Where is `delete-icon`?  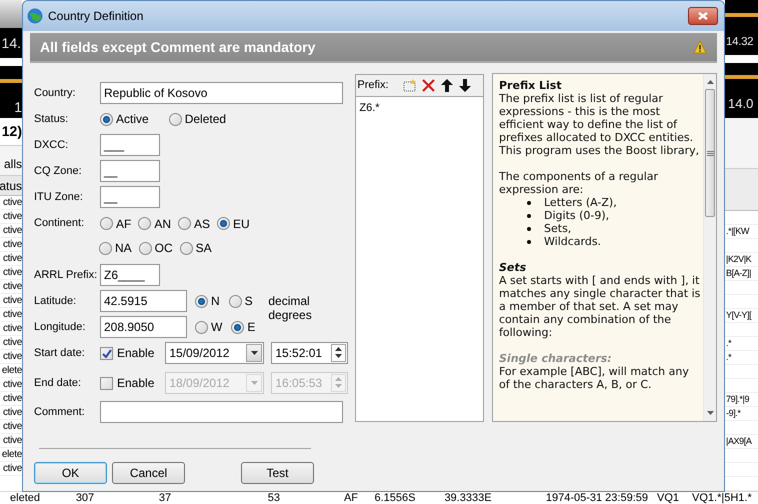 delete-icon is located at coordinates (428, 85).